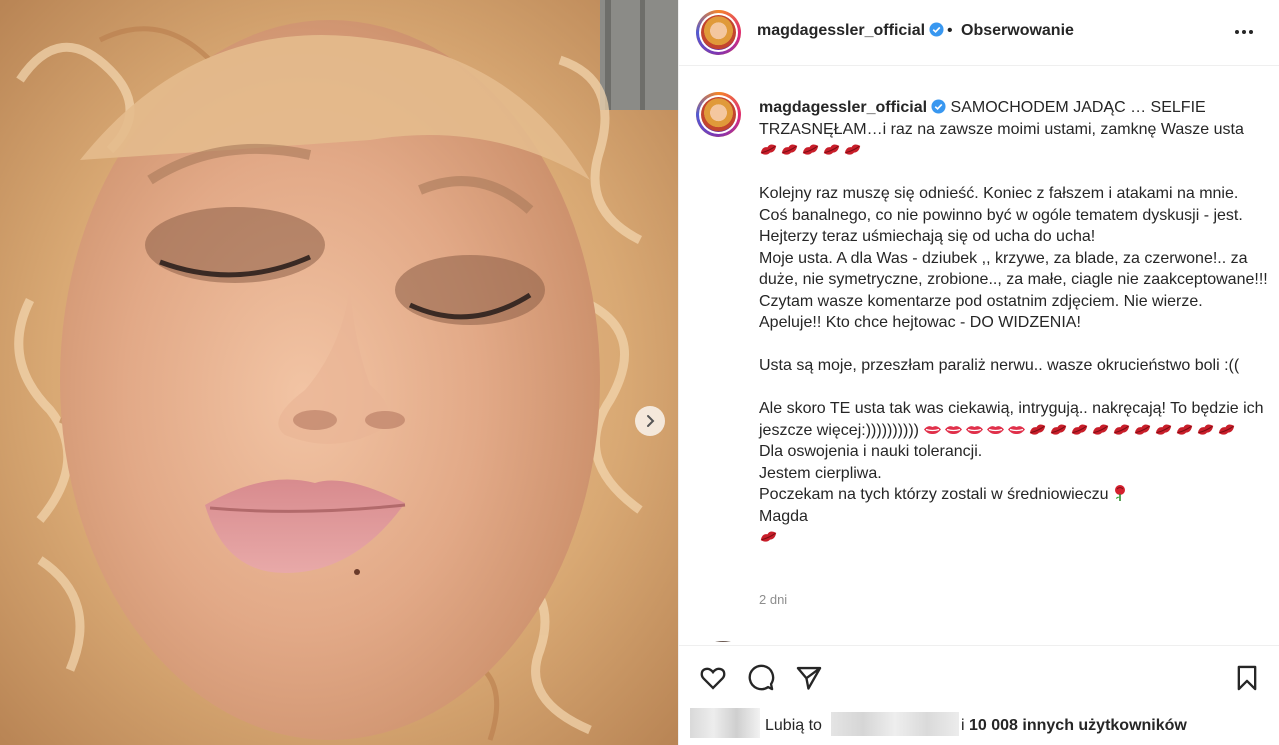 The width and height of the screenshot is (1279, 745). What do you see at coordinates (1247, 678) in the screenshot?
I see `bookmark-icon` at bounding box center [1247, 678].